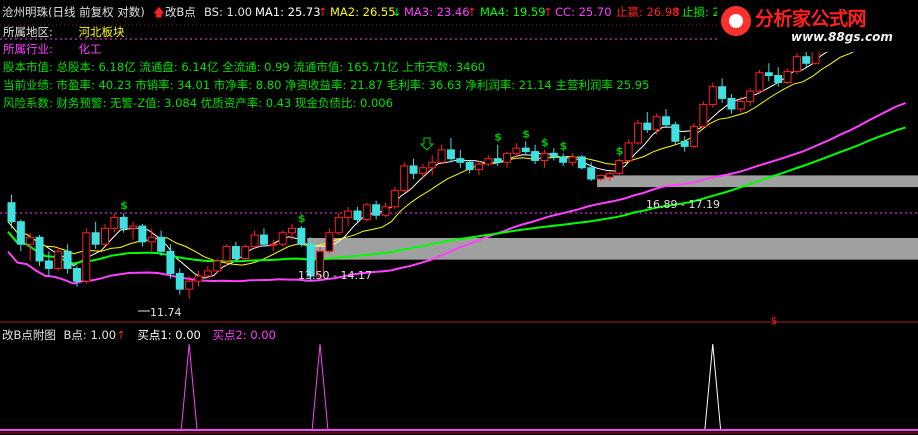 This screenshot has width=918, height=435. I want to click on support-zone, so click(612, 248).